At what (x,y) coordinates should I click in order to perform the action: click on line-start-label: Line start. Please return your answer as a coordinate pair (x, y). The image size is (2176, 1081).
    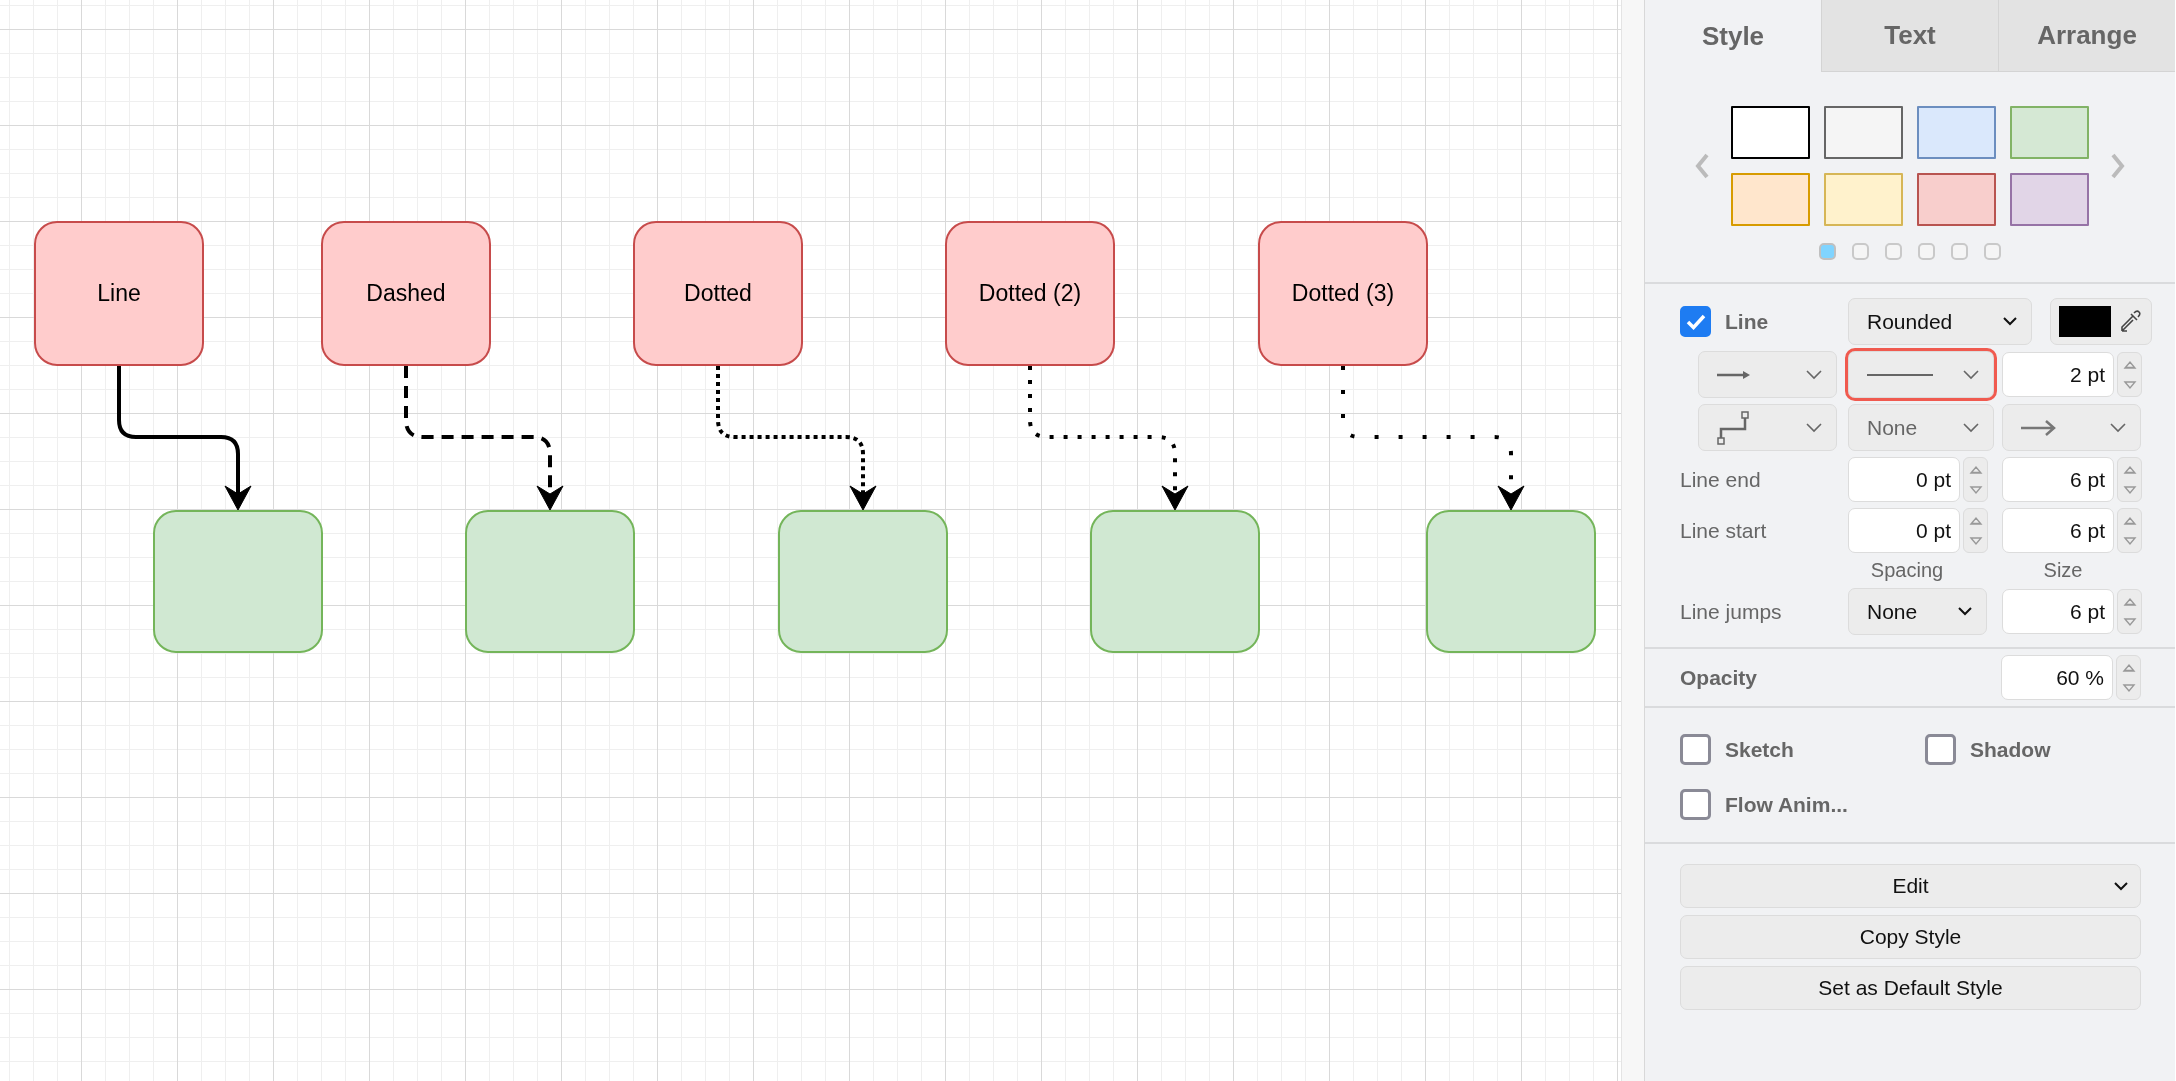
    Looking at the image, I should click on (1724, 530).